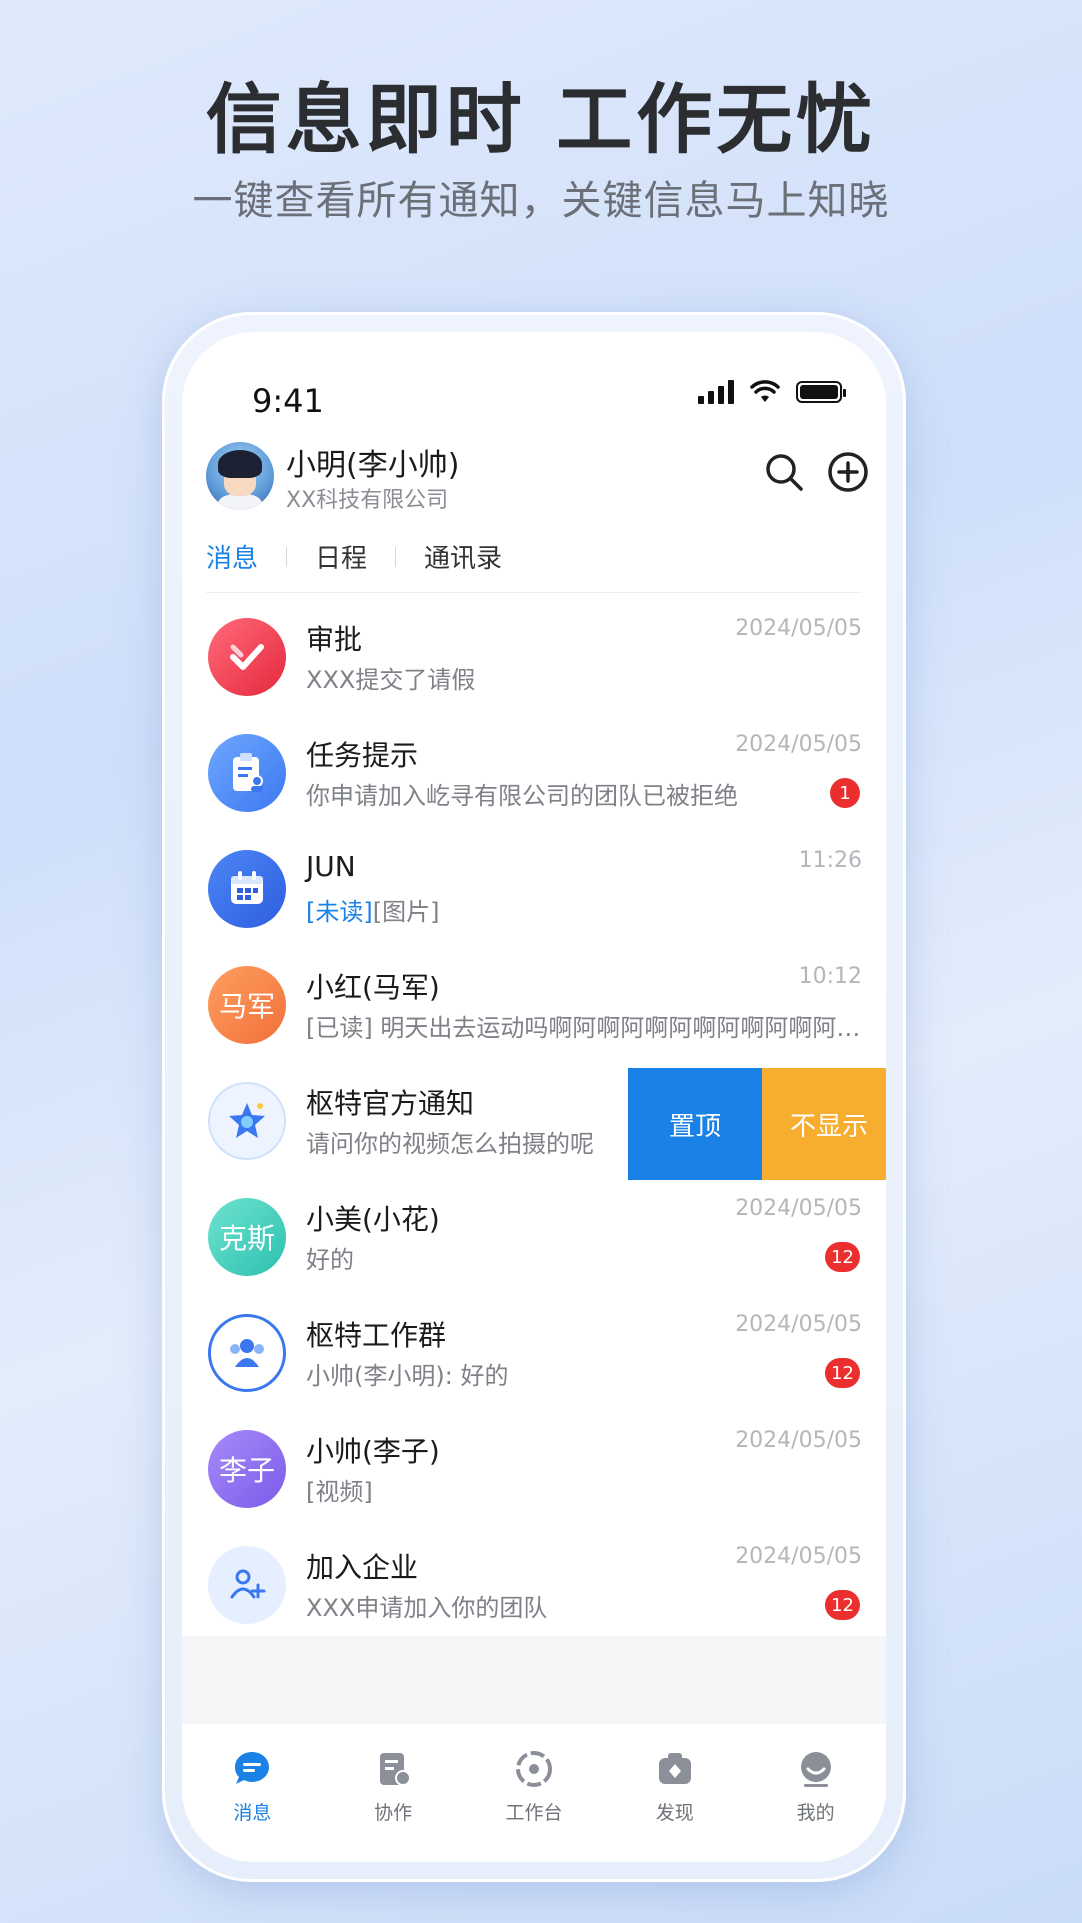 This screenshot has width=1082, height=1923. What do you see at coordinates (534, 1236) in the screenshot?
I see `list-item: 克斯 小美(小花) 好的 2024/05/05 12` at bounding box center [534, 1236].